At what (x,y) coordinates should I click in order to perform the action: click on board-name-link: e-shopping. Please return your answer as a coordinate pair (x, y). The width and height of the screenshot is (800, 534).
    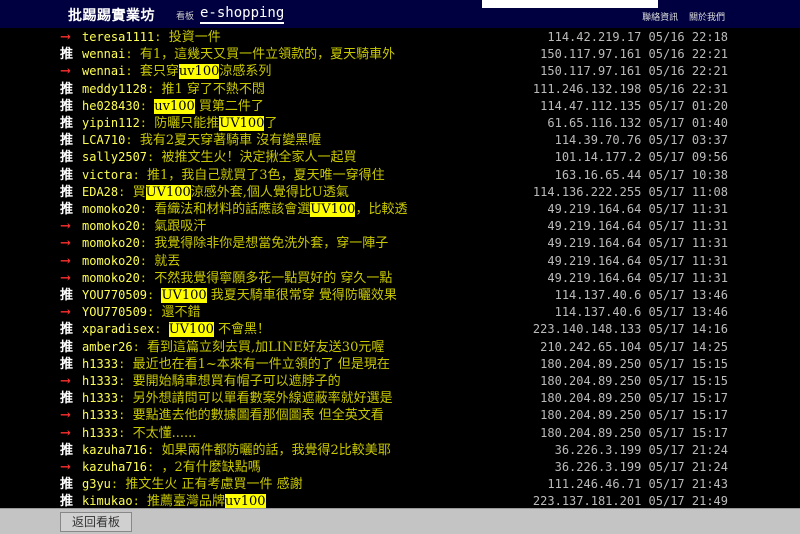
    Looking at the image, I should click on (242, 14).